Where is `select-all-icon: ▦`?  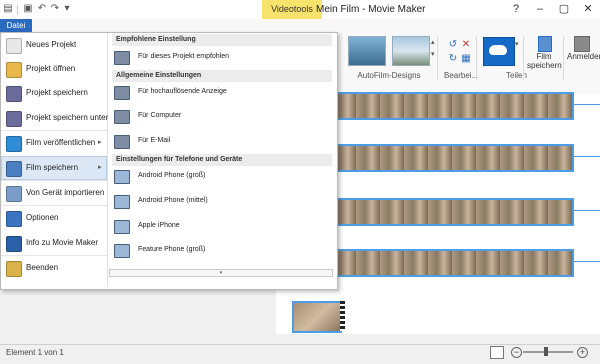 select-all-icon: ▦ is located at coordinates (466, 59).